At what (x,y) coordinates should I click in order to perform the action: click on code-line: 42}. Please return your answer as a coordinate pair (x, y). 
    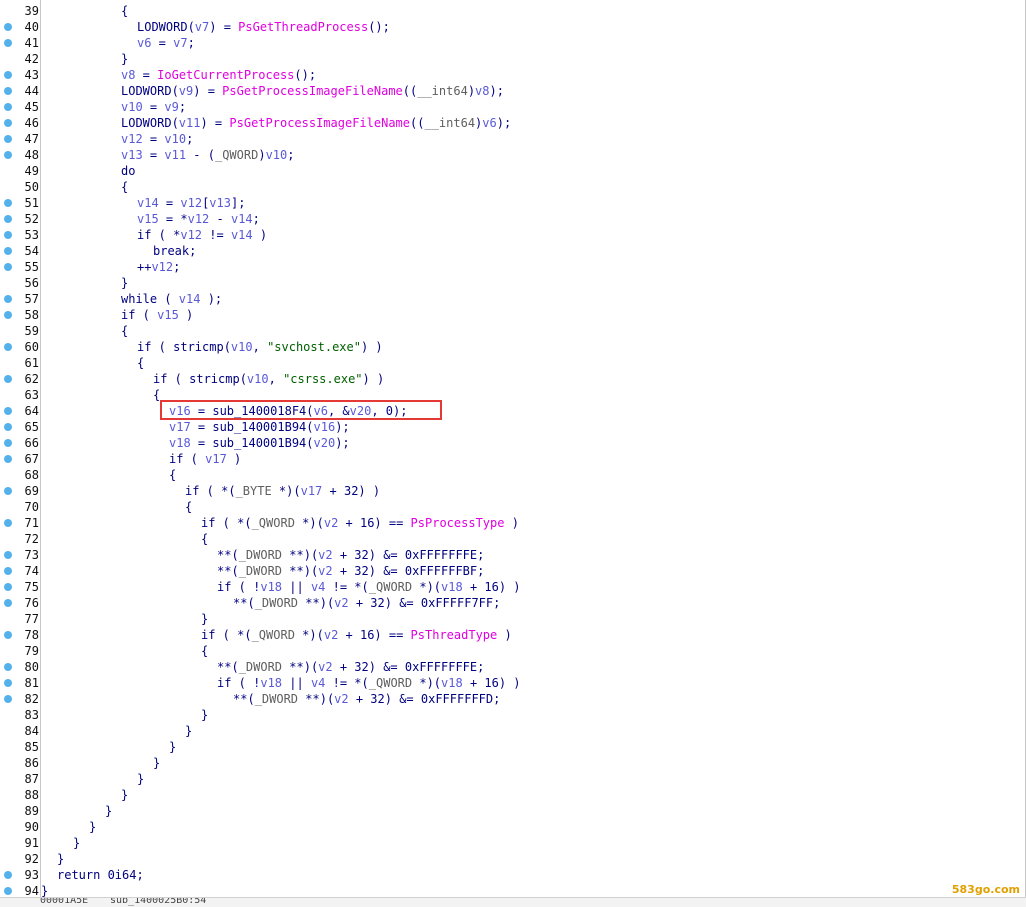
    Looking at the image, I should click on (513, 59).